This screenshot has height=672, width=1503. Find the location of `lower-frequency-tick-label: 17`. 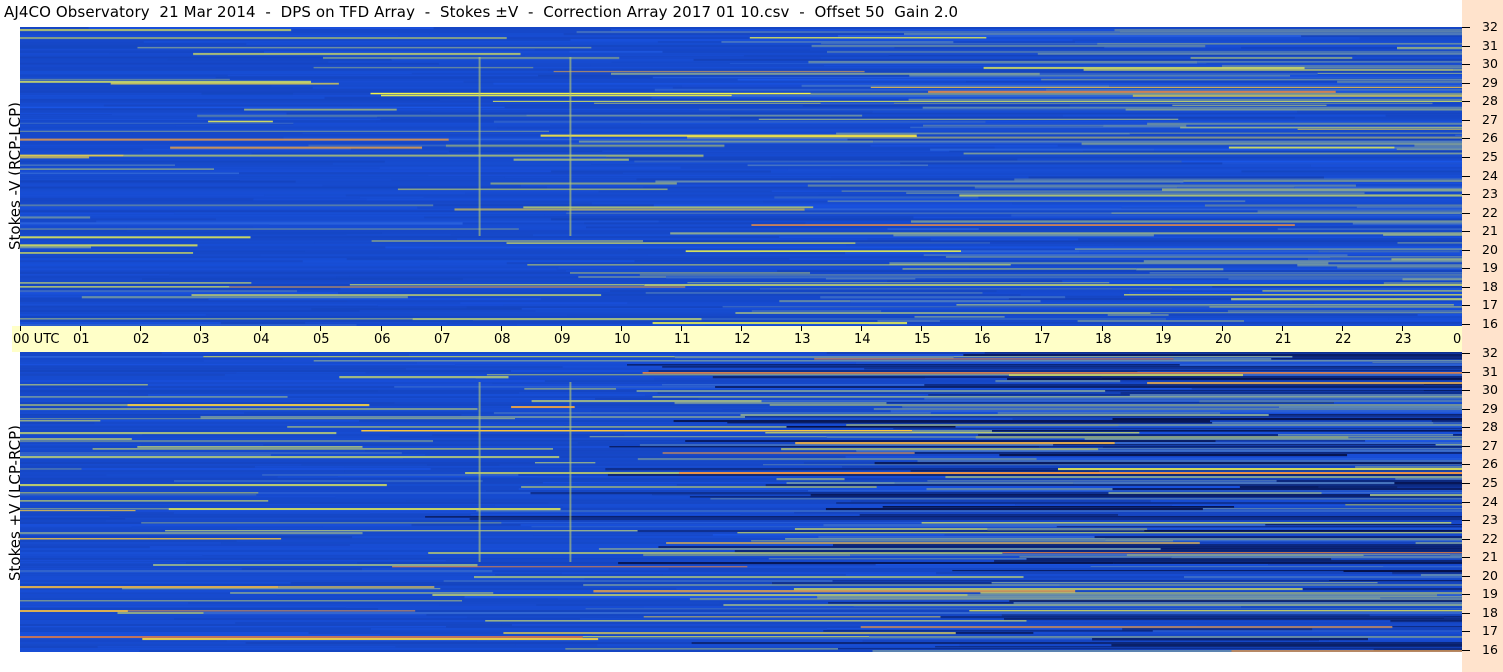

lower-frequency-tick-label: 17 is located at coordinates (1490, 630).